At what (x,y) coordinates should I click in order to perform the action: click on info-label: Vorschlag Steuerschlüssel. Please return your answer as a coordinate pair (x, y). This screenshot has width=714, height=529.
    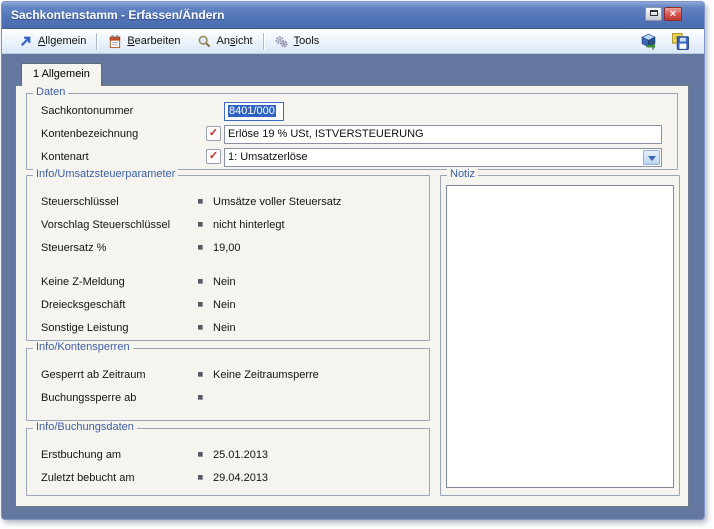
    Looking at the image, I should click on (106, 224).